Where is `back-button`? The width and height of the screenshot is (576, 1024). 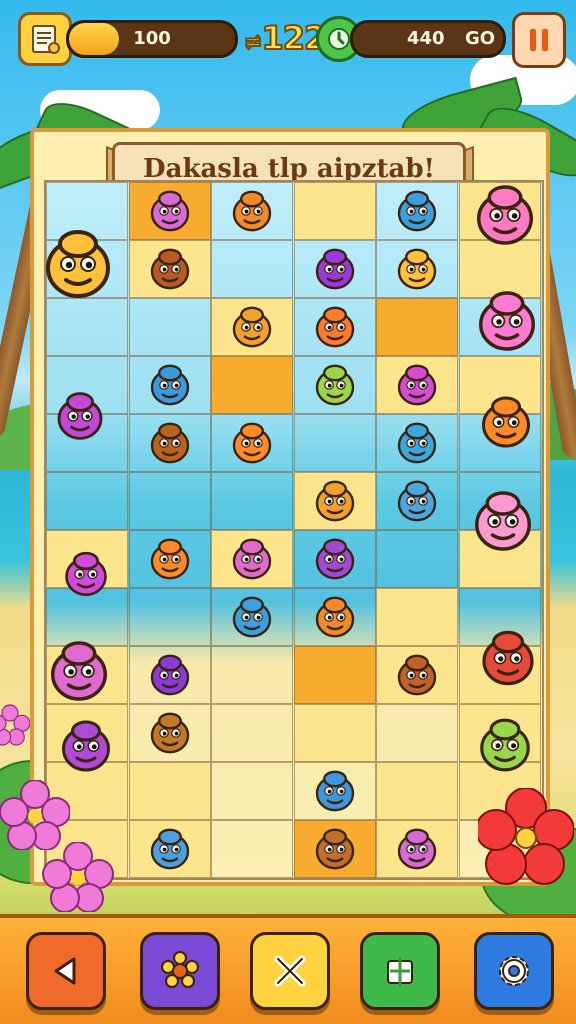 back-button is located at coordinates (66, 971).